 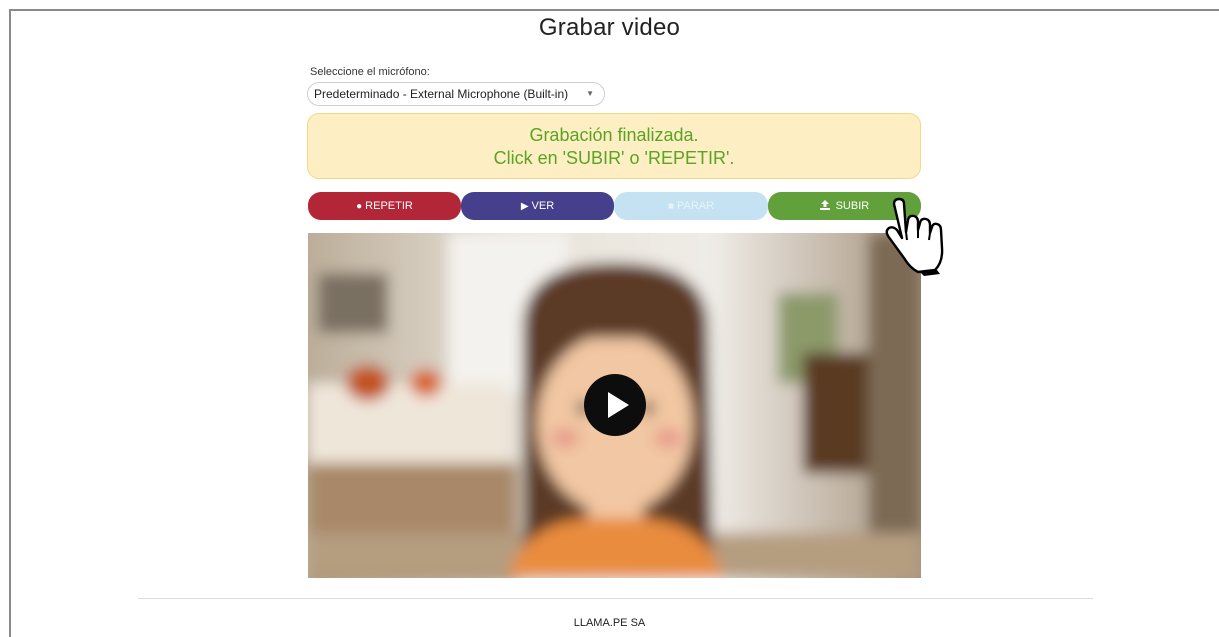 I want to click on status-line-1: Grabación finalizada., so click(x=614, y=135).